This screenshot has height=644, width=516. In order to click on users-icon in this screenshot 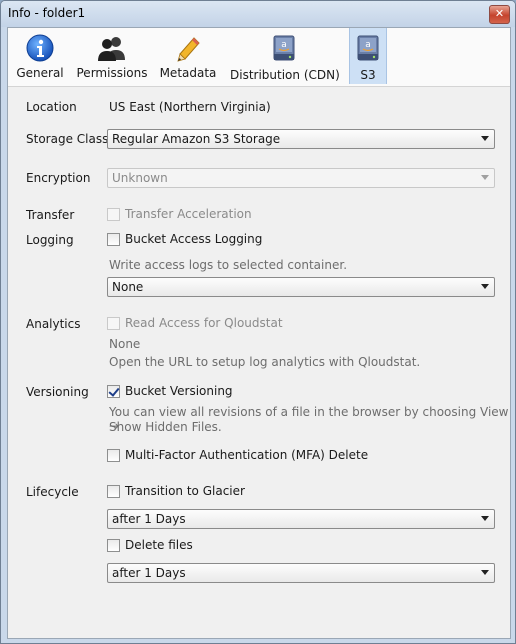, I will do `click(111, 49)`.